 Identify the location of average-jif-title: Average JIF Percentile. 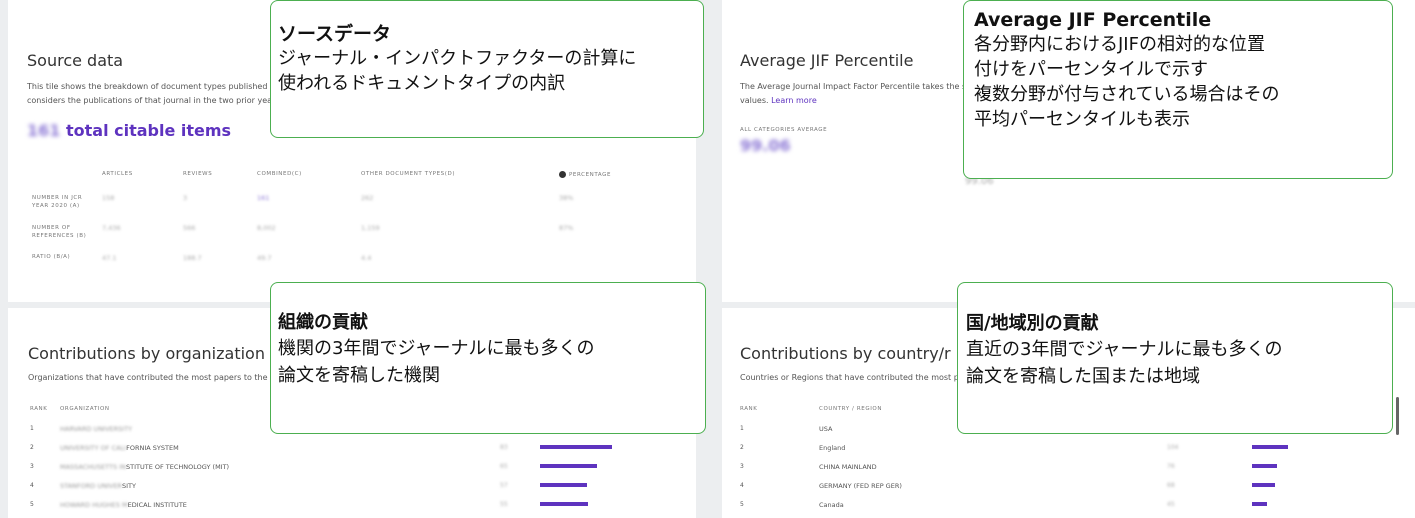
(827, 60).